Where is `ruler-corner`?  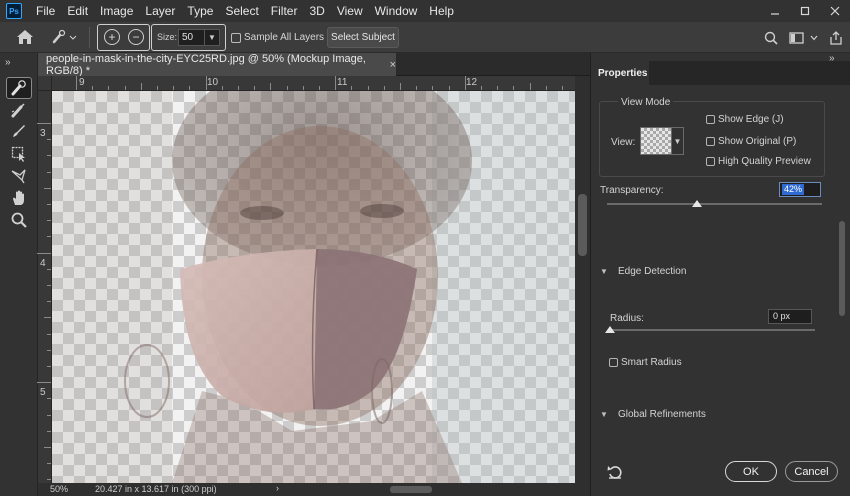 ruler-corner is located at coordinates (45, 83).